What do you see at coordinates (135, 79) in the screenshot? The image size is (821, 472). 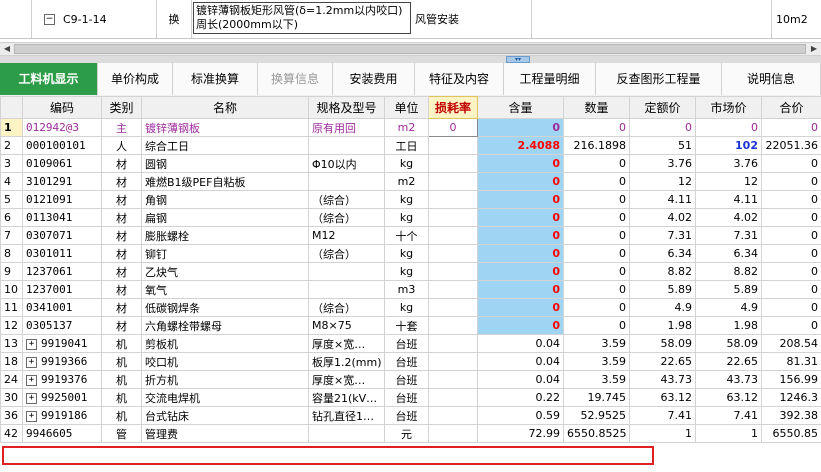 I see `tab-price-composition: 单价构成` at bounding box center [135, 79].